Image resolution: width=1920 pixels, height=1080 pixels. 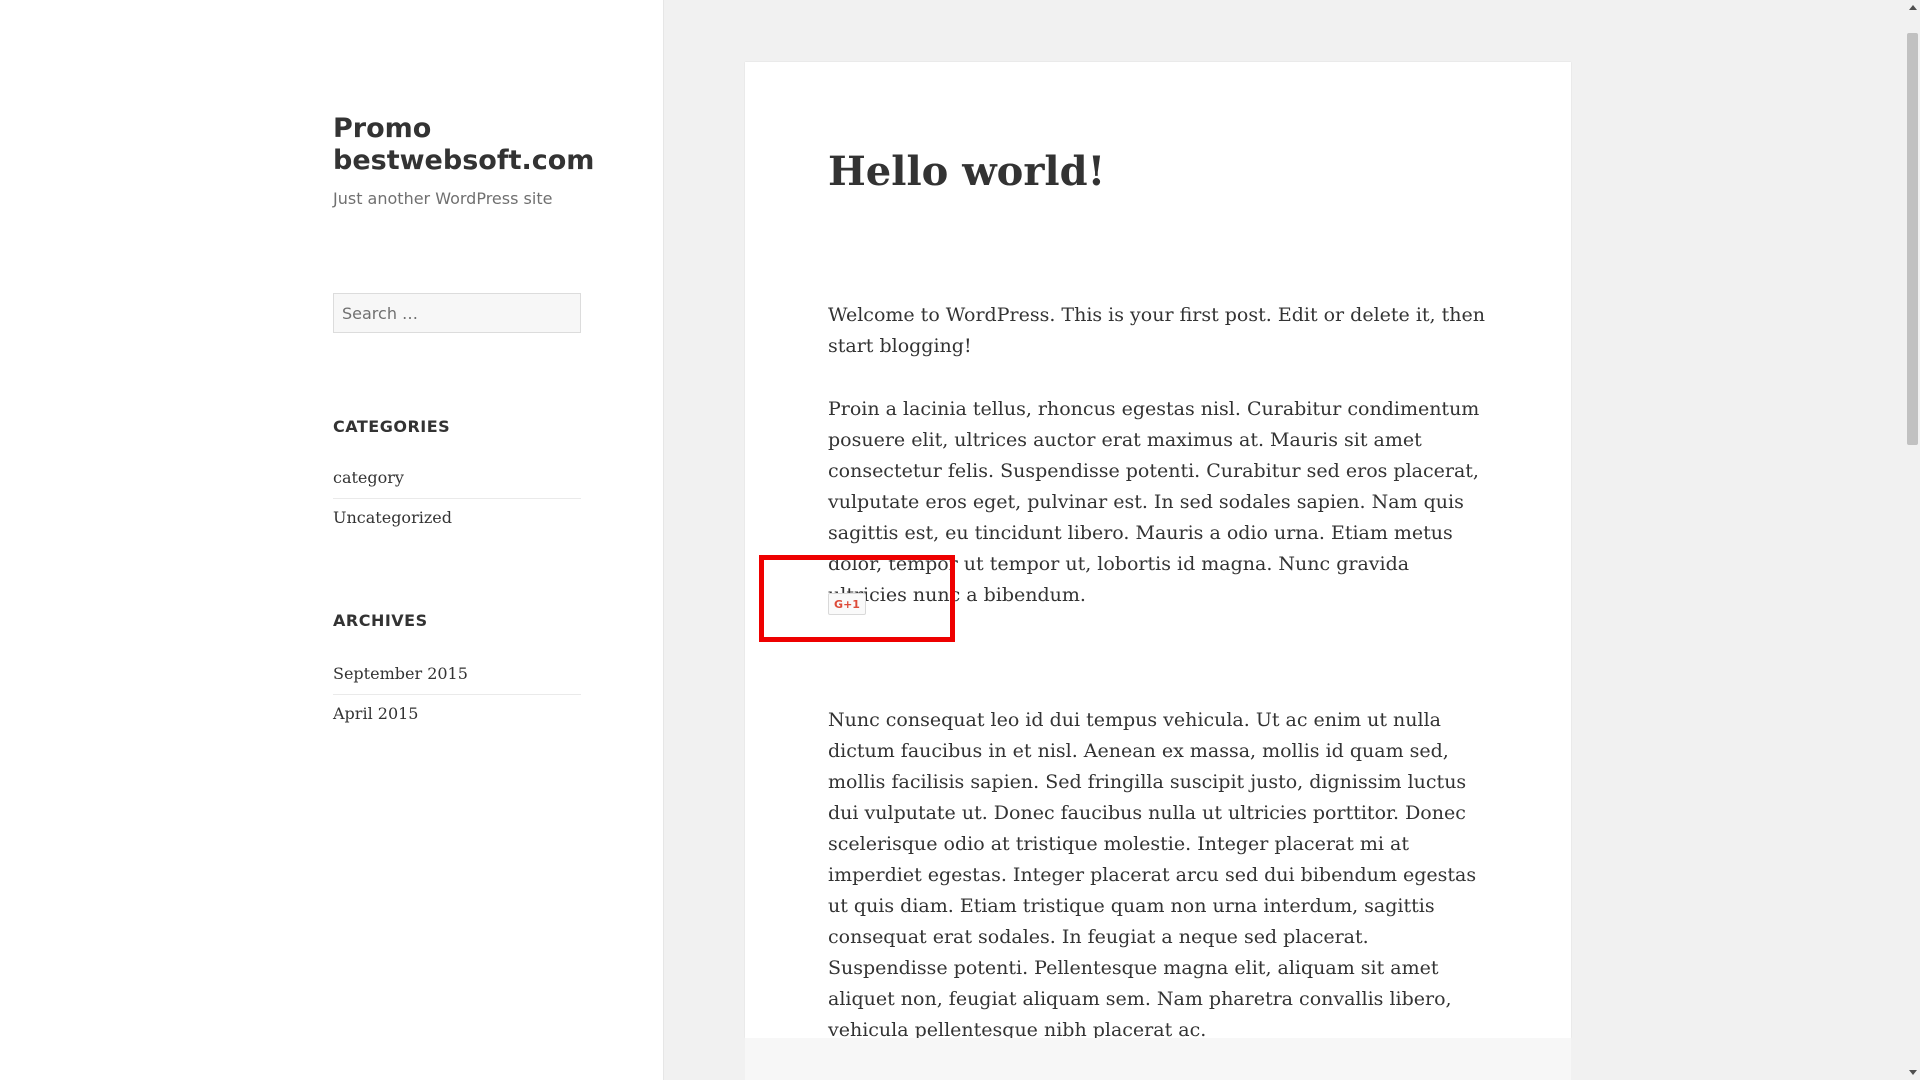 What do you see at coordinates (457, 714) in the screenshot?
I see `list-item: April 2015` at bounding box center [457, 714].